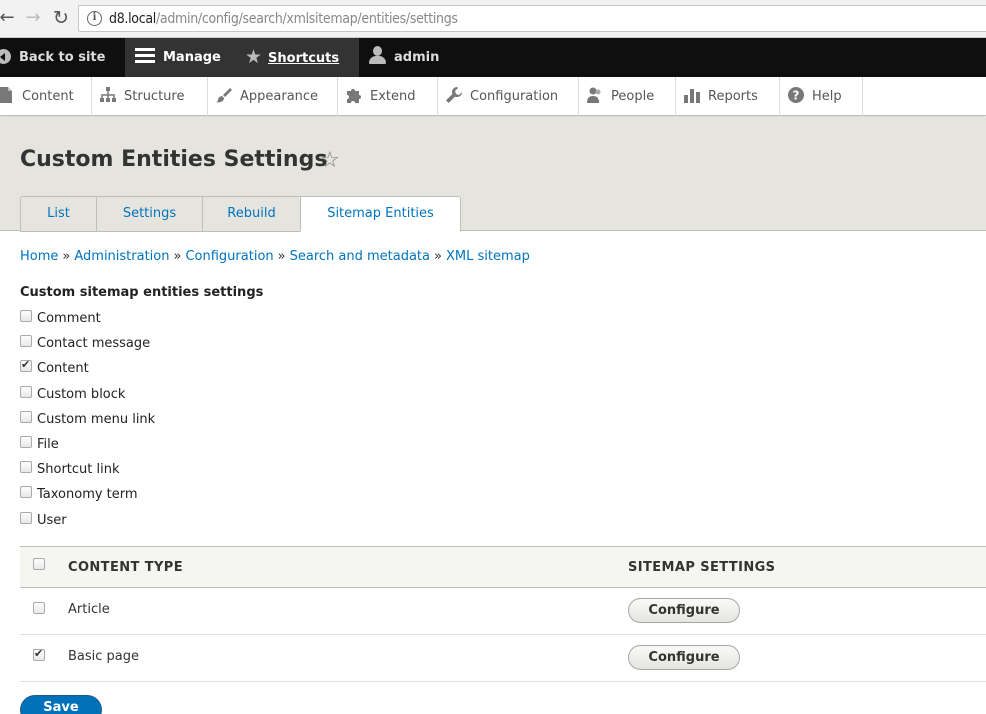 The height and width of the screenshot is (714, 986). I want to click on puzzle-icon, so click(354, 95).